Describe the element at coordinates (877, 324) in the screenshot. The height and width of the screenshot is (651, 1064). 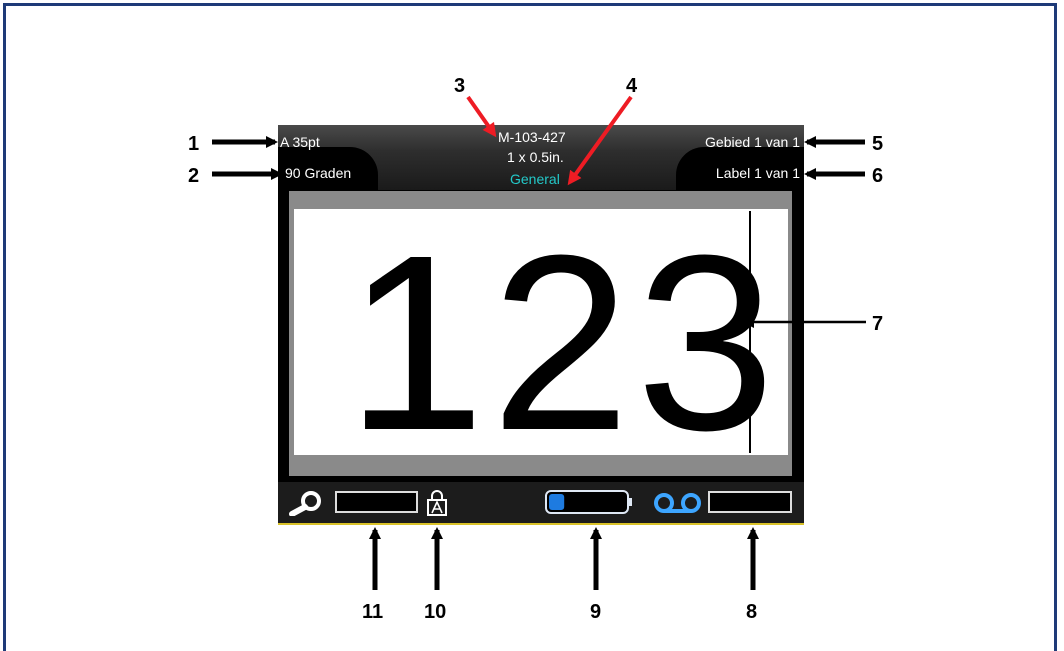
I see `callout-number-7: 7` at that location.